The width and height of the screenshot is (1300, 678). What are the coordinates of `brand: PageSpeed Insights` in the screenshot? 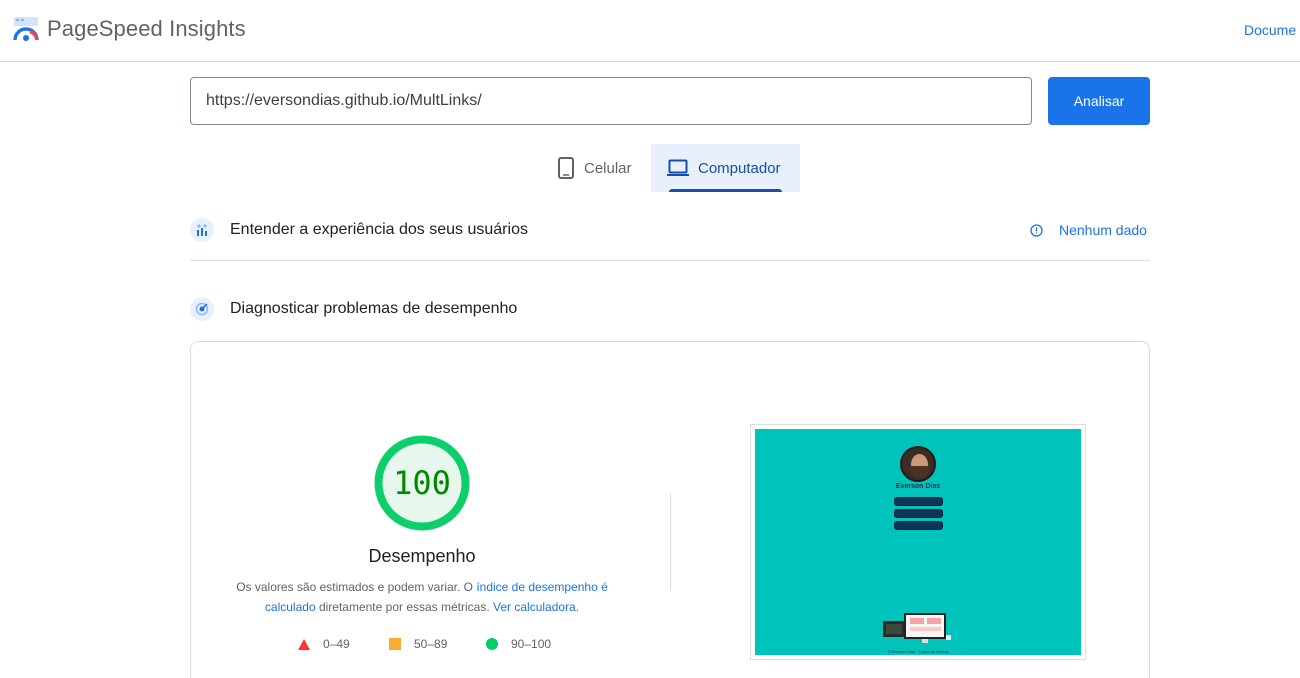 It's located at (129, 29).